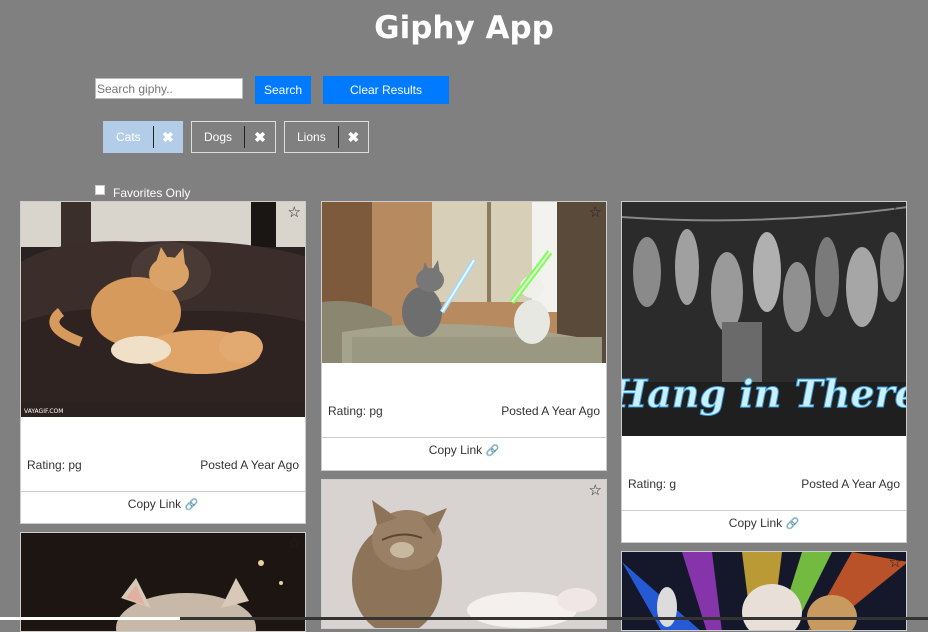 Image resolution: width=928 pixels, height=632 pixels. Describe the element at coordinates (163, 309) in the screenshot. I see `gif-image: VAYAGIF.COM ☆` at that location.